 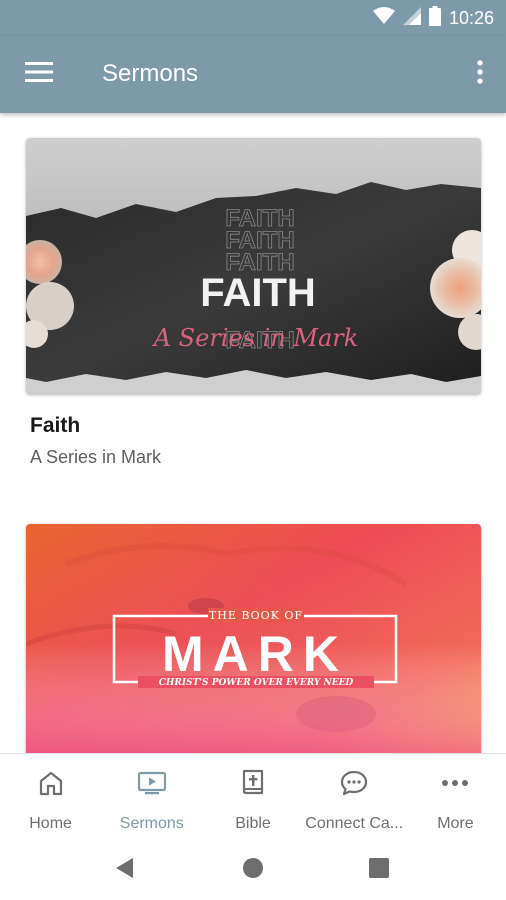 What do you see at coordinates (354, 783) in the screenshot?
I see `chat-bubble-icon` at bounding box center [354, 783].